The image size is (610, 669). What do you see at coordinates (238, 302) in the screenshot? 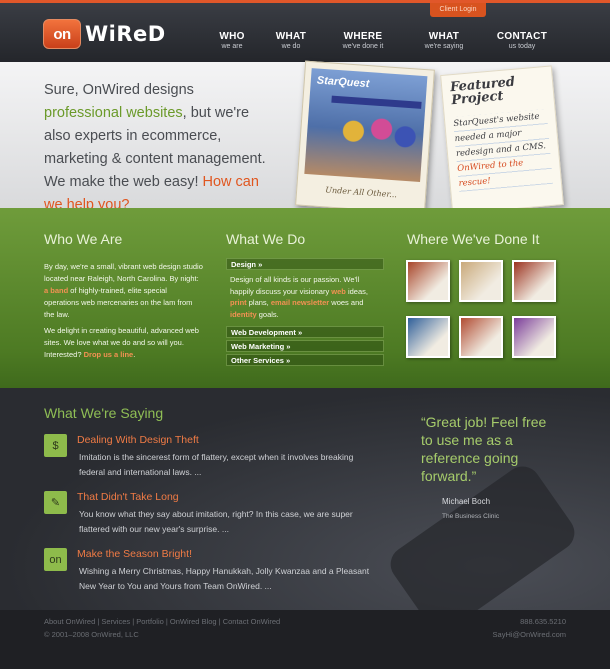
I see `print-link: print` at bounding box center [238, 302].